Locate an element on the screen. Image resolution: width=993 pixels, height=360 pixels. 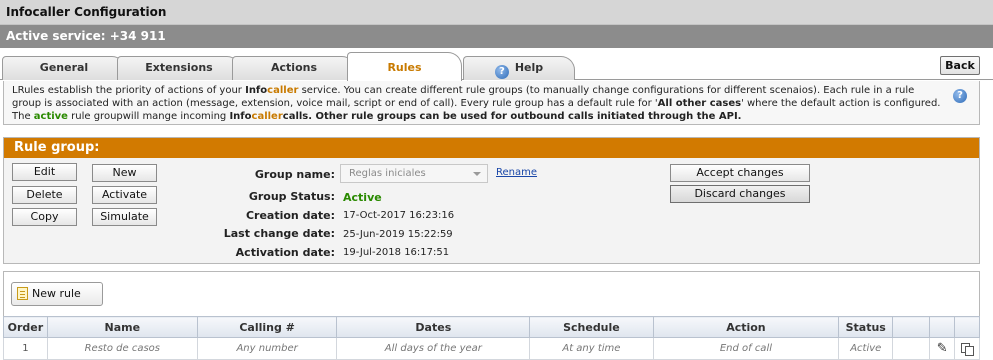
rule-name: Resto de casos is located at coordinates (122, 348).